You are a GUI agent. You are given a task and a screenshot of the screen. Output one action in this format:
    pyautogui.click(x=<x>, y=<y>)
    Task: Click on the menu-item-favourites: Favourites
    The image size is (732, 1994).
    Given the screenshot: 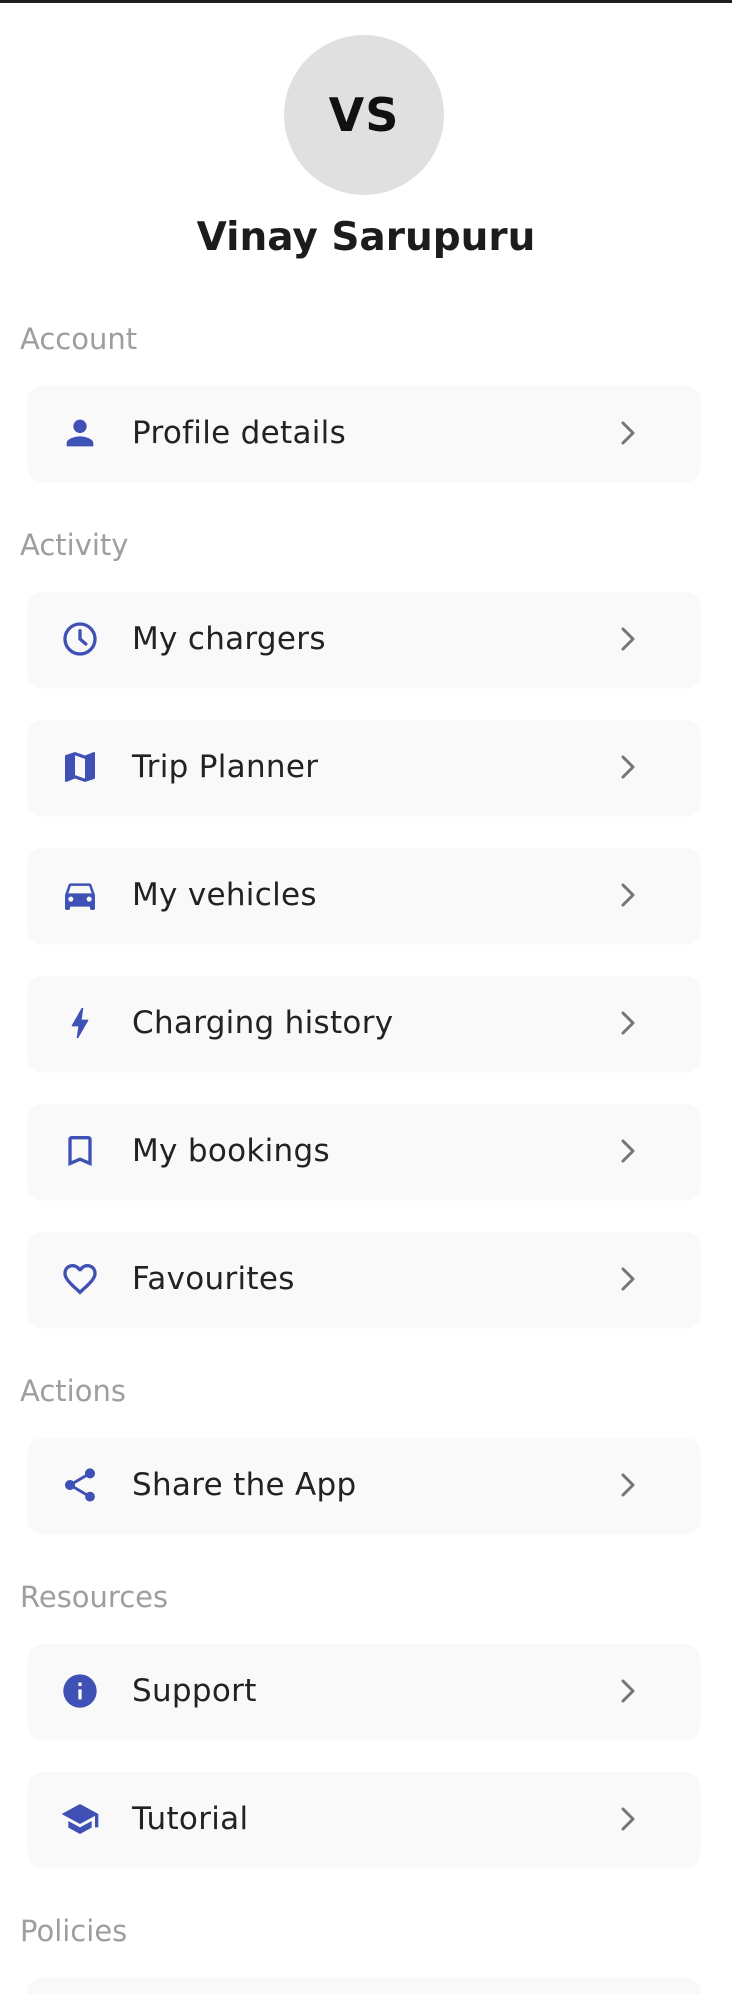 What is the action you would take?
    pyautogui.click(x=364, y=1279)
    